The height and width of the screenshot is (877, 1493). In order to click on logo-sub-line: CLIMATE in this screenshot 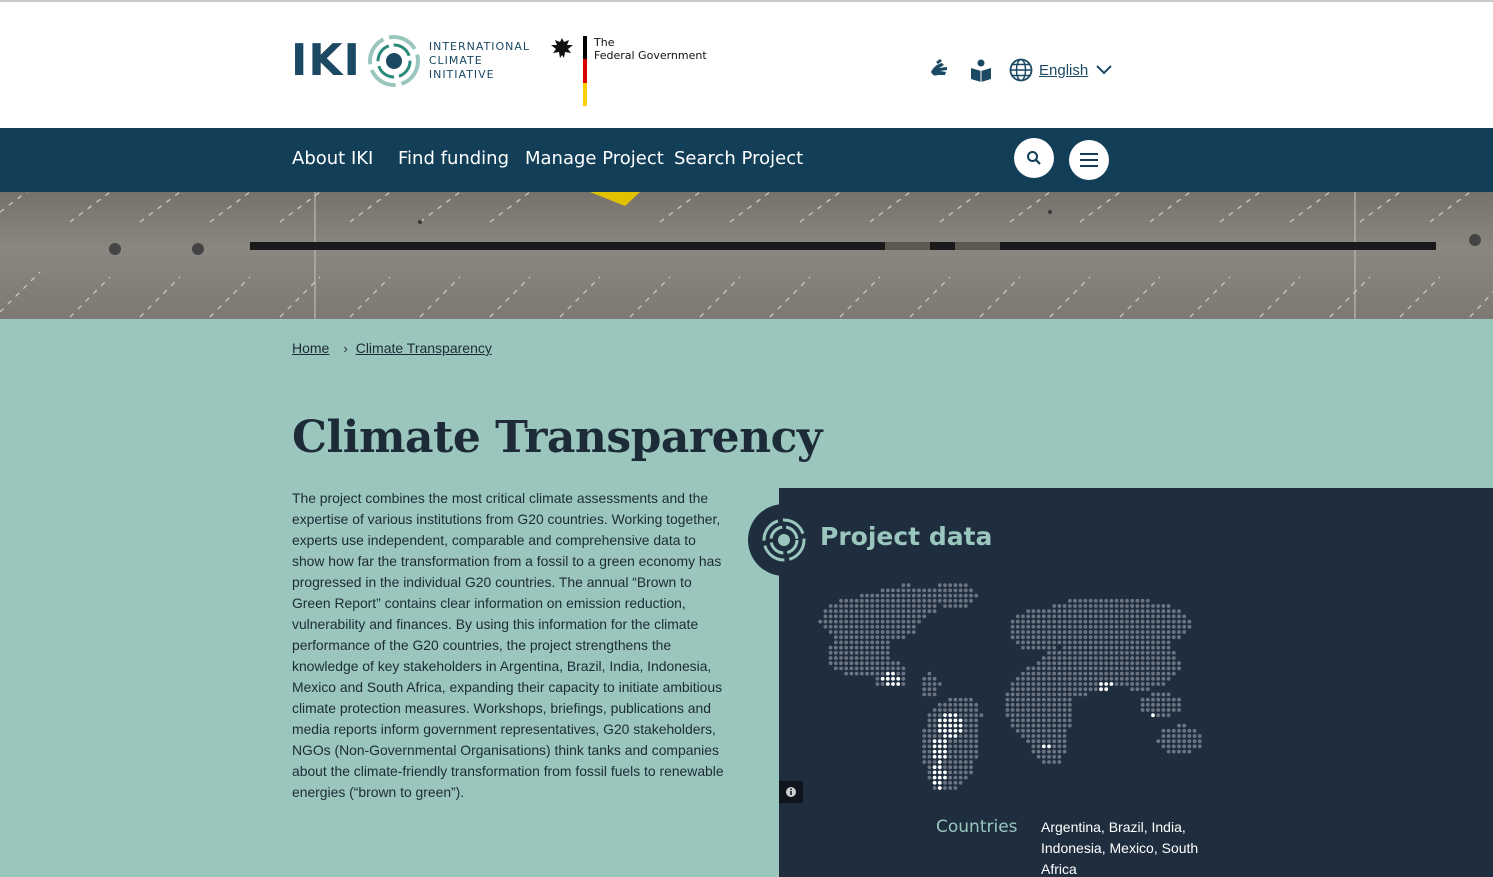, I will do `click(455, 60)`.